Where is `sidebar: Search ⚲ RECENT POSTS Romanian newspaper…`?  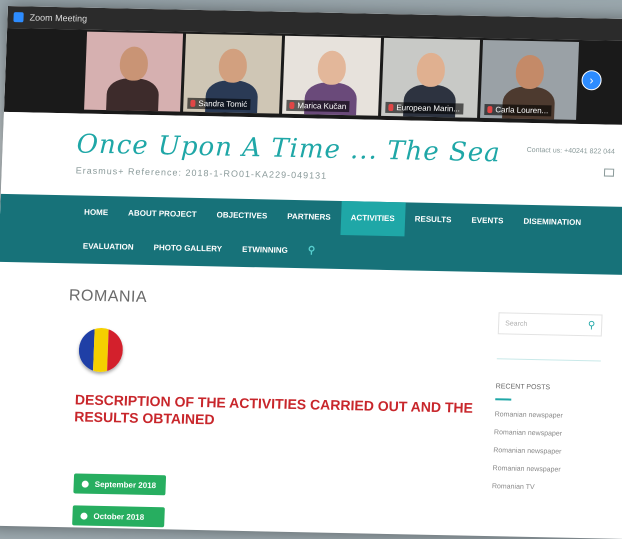 sidebar: Search ⚲ RECENT POSTS Romanian newspaper… is located at coordinates (550, 402).